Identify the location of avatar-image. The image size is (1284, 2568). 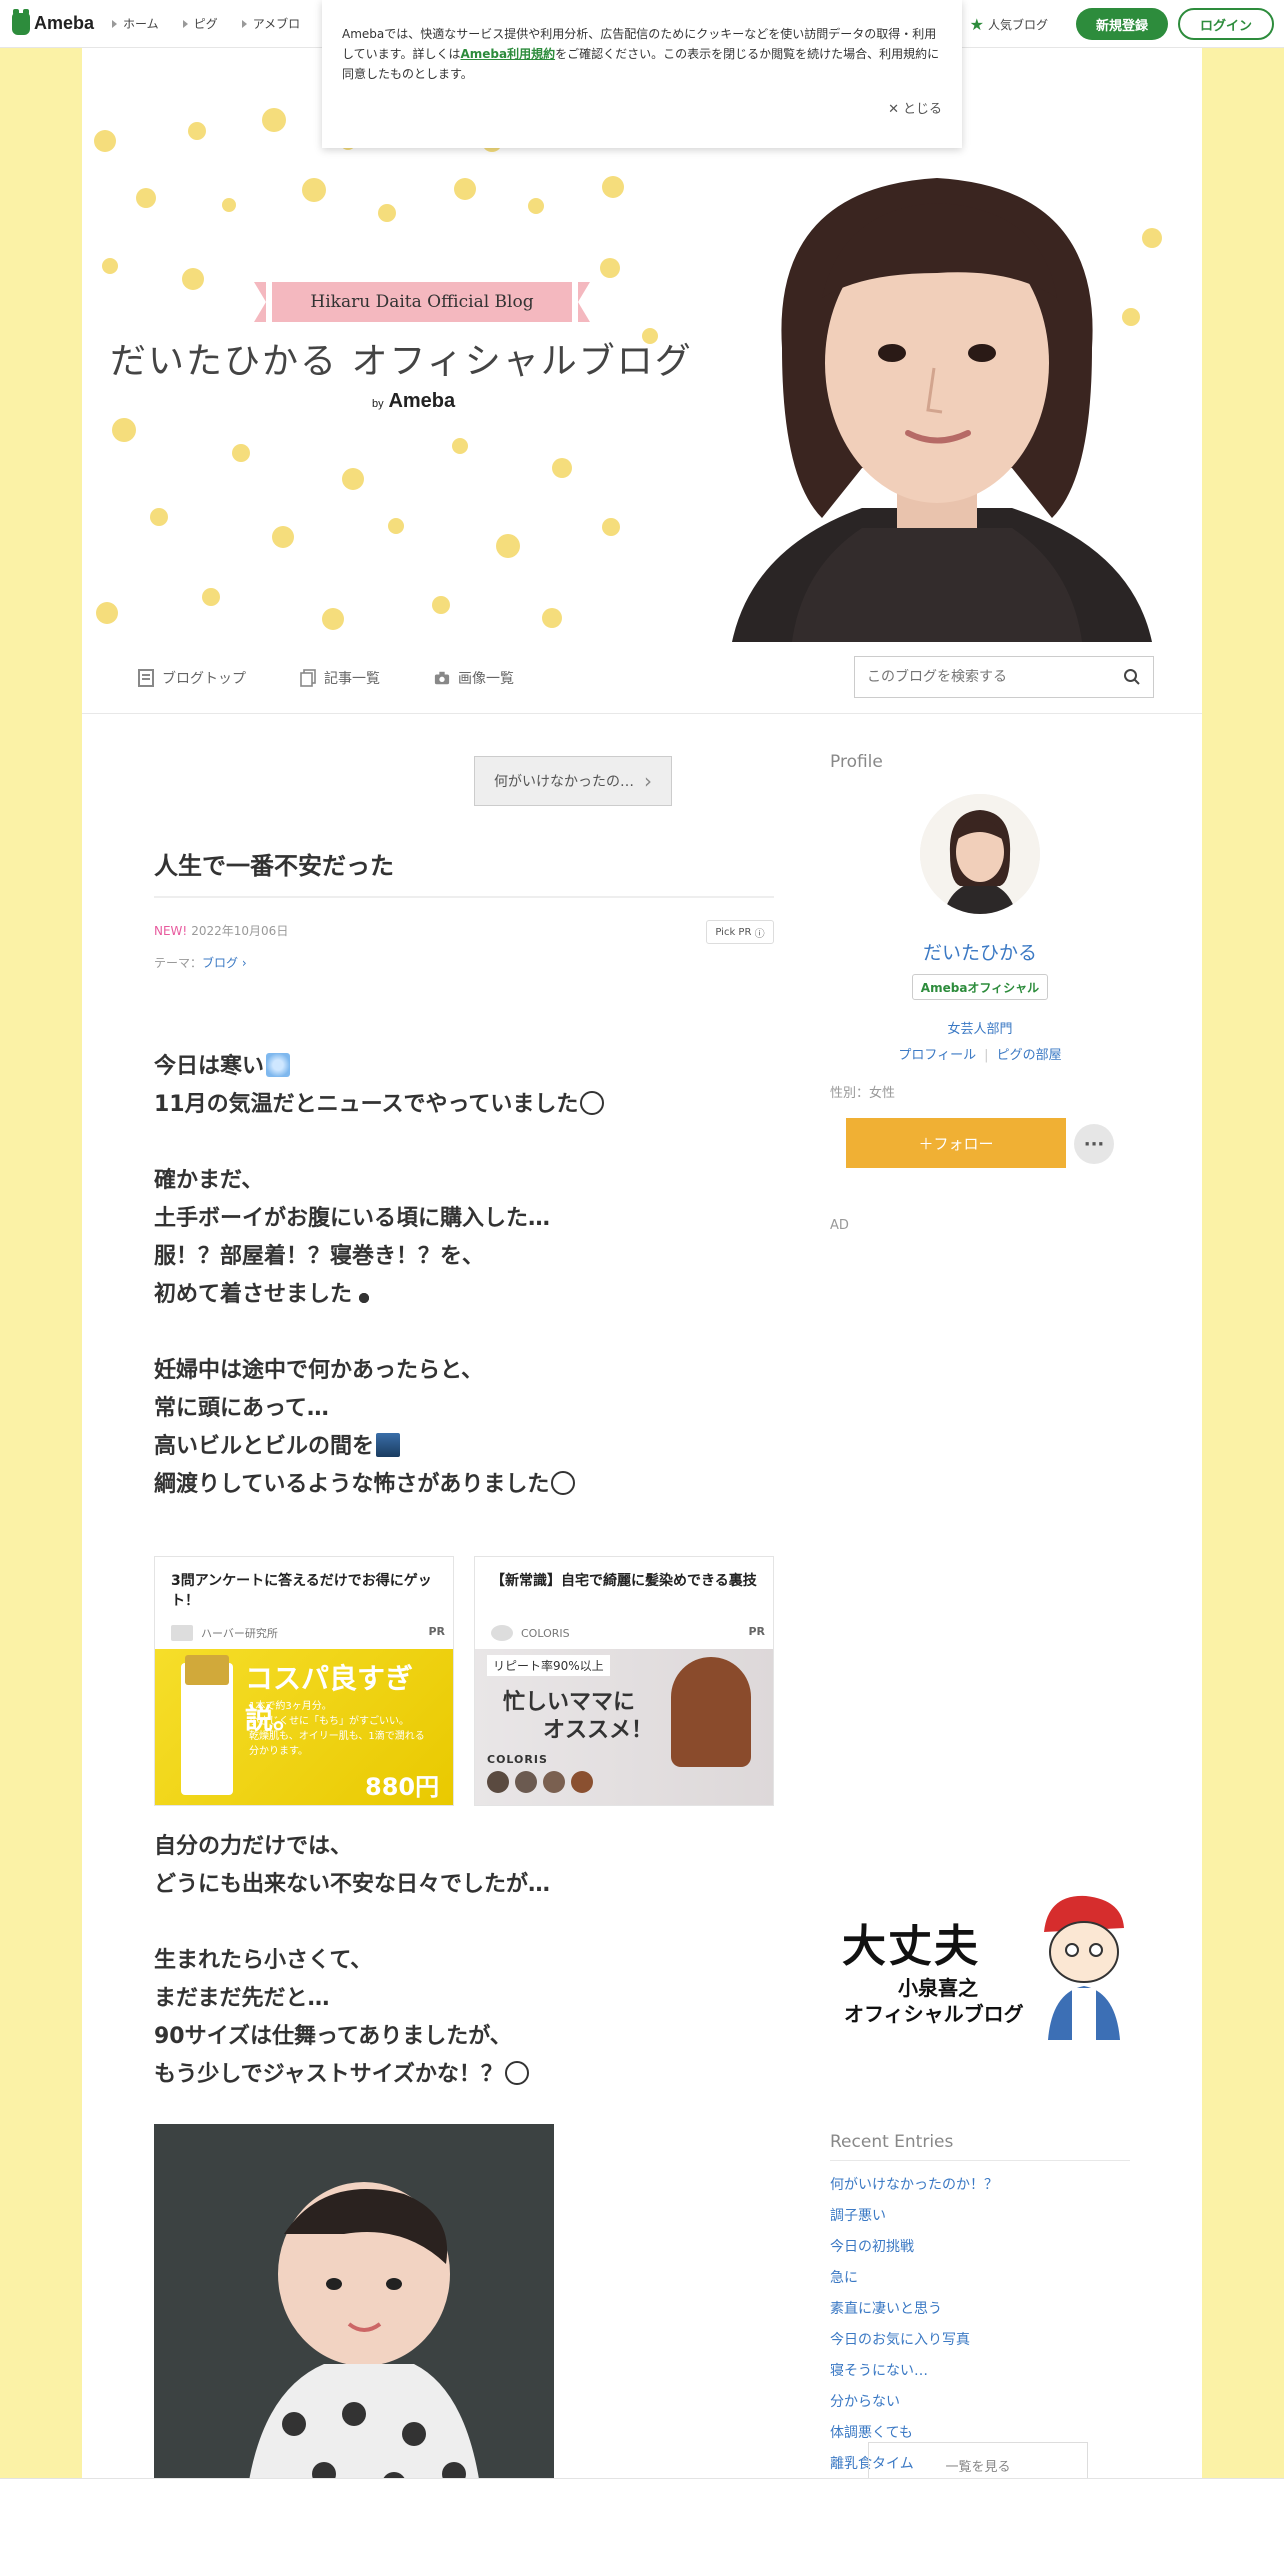
(980, 854).